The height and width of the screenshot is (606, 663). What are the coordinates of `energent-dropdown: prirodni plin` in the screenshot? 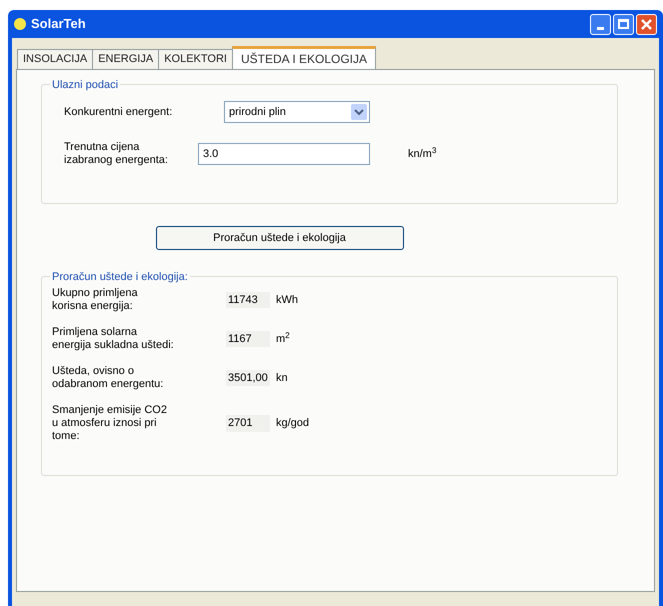 It's located at (297, 112).